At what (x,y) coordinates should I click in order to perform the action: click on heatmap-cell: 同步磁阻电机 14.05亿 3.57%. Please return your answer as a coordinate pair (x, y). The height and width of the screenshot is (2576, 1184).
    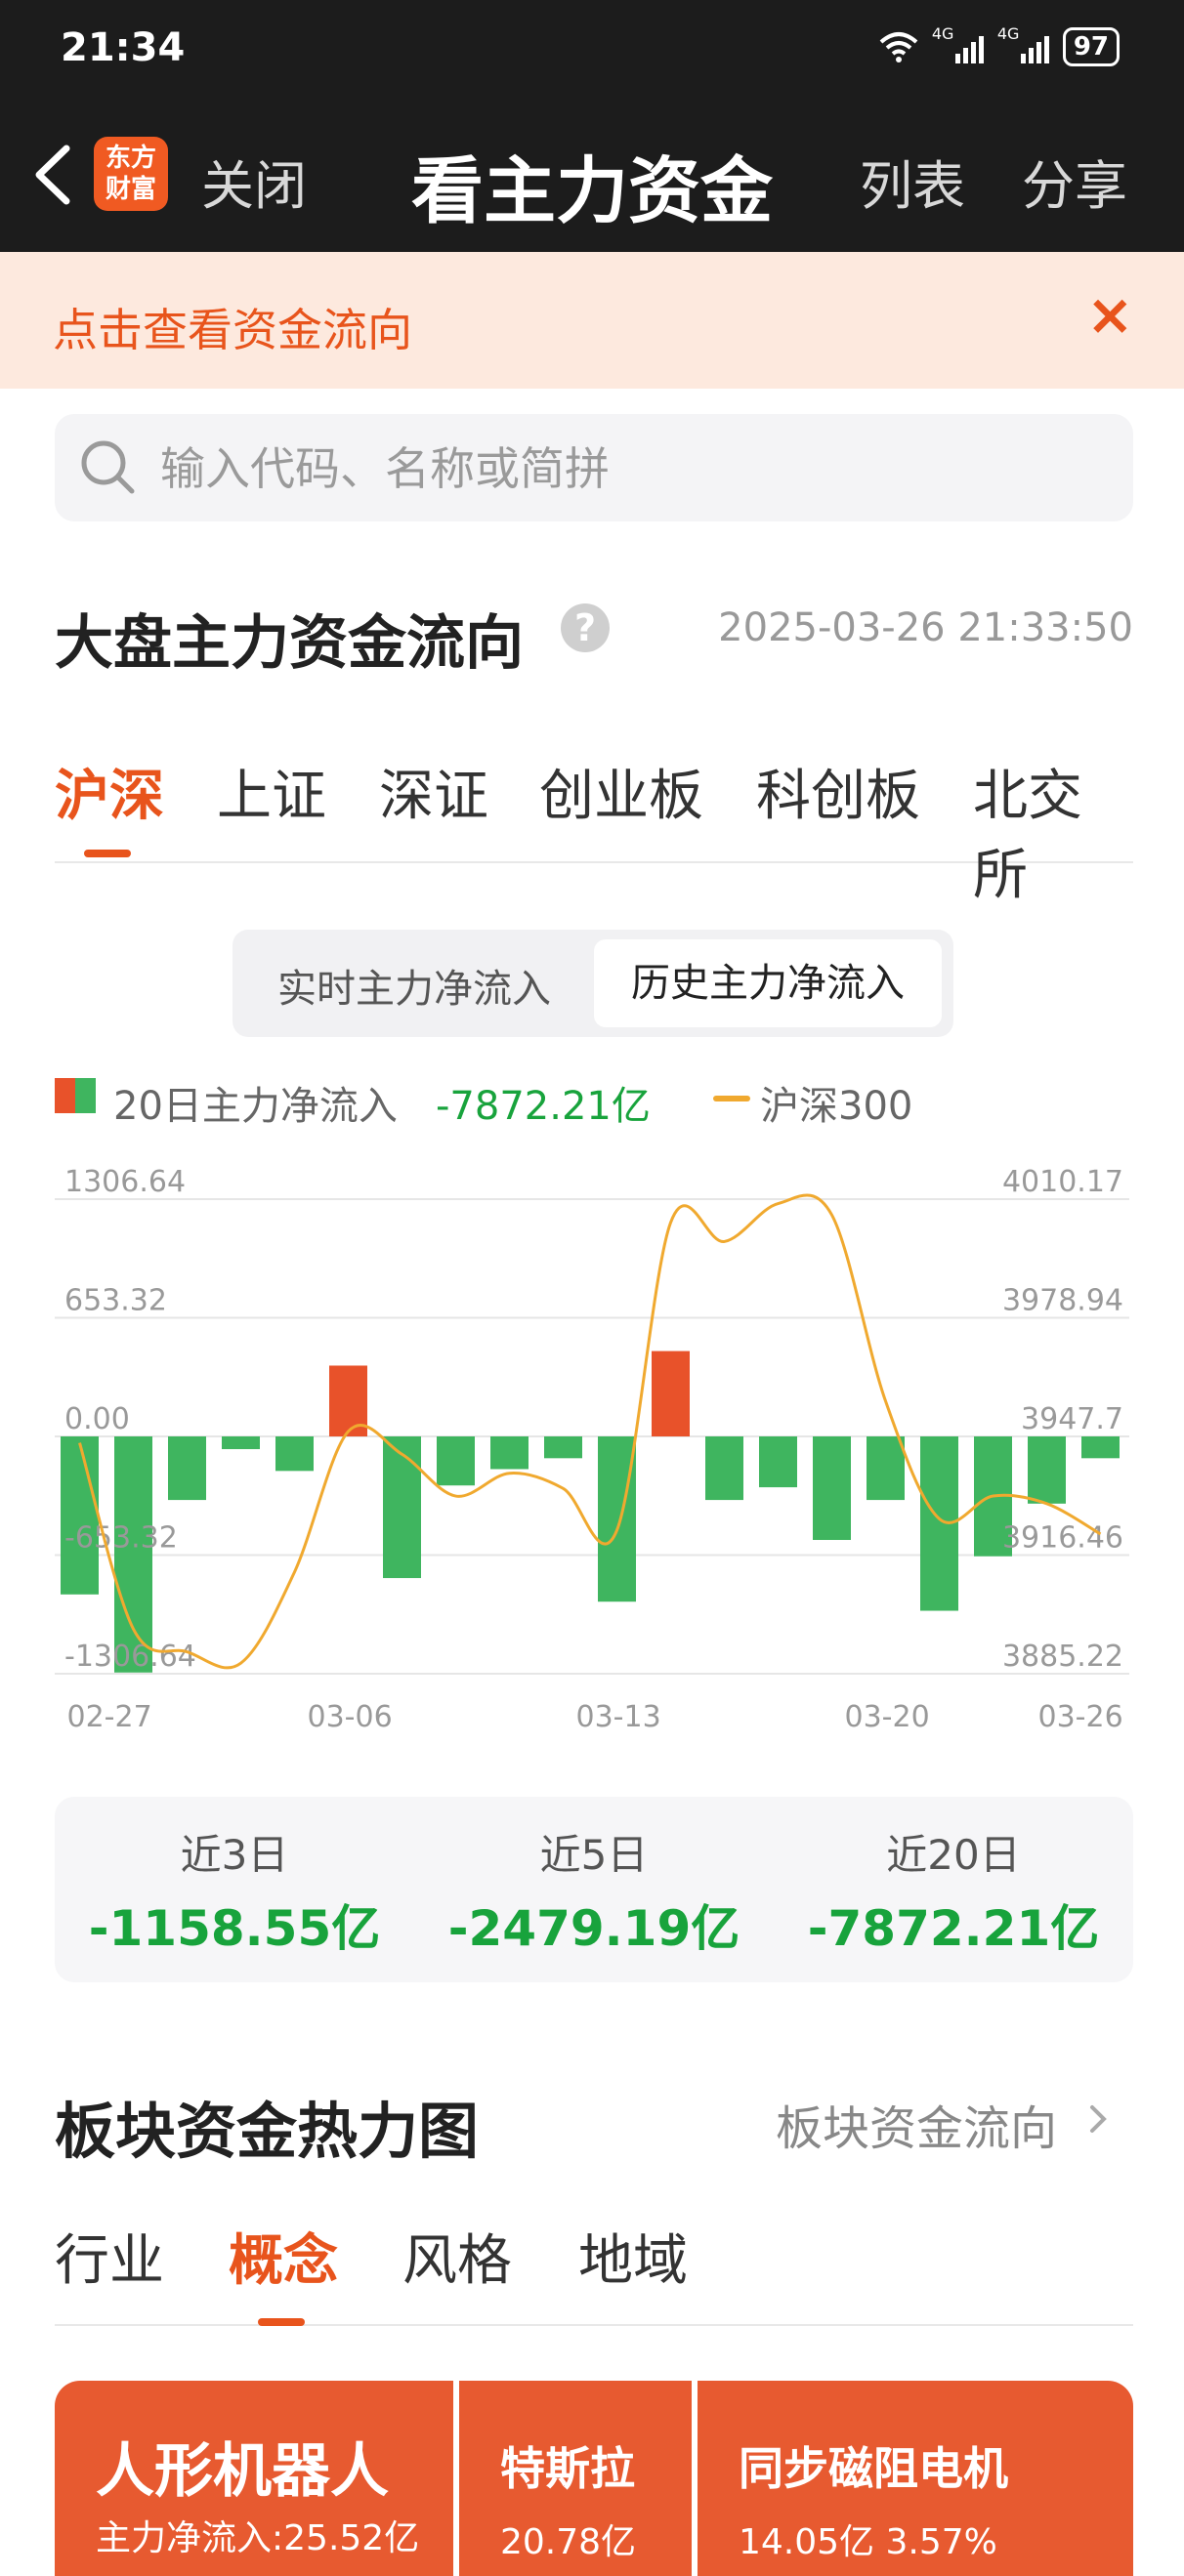
    Looking at the image, I should click on (916, 2479).